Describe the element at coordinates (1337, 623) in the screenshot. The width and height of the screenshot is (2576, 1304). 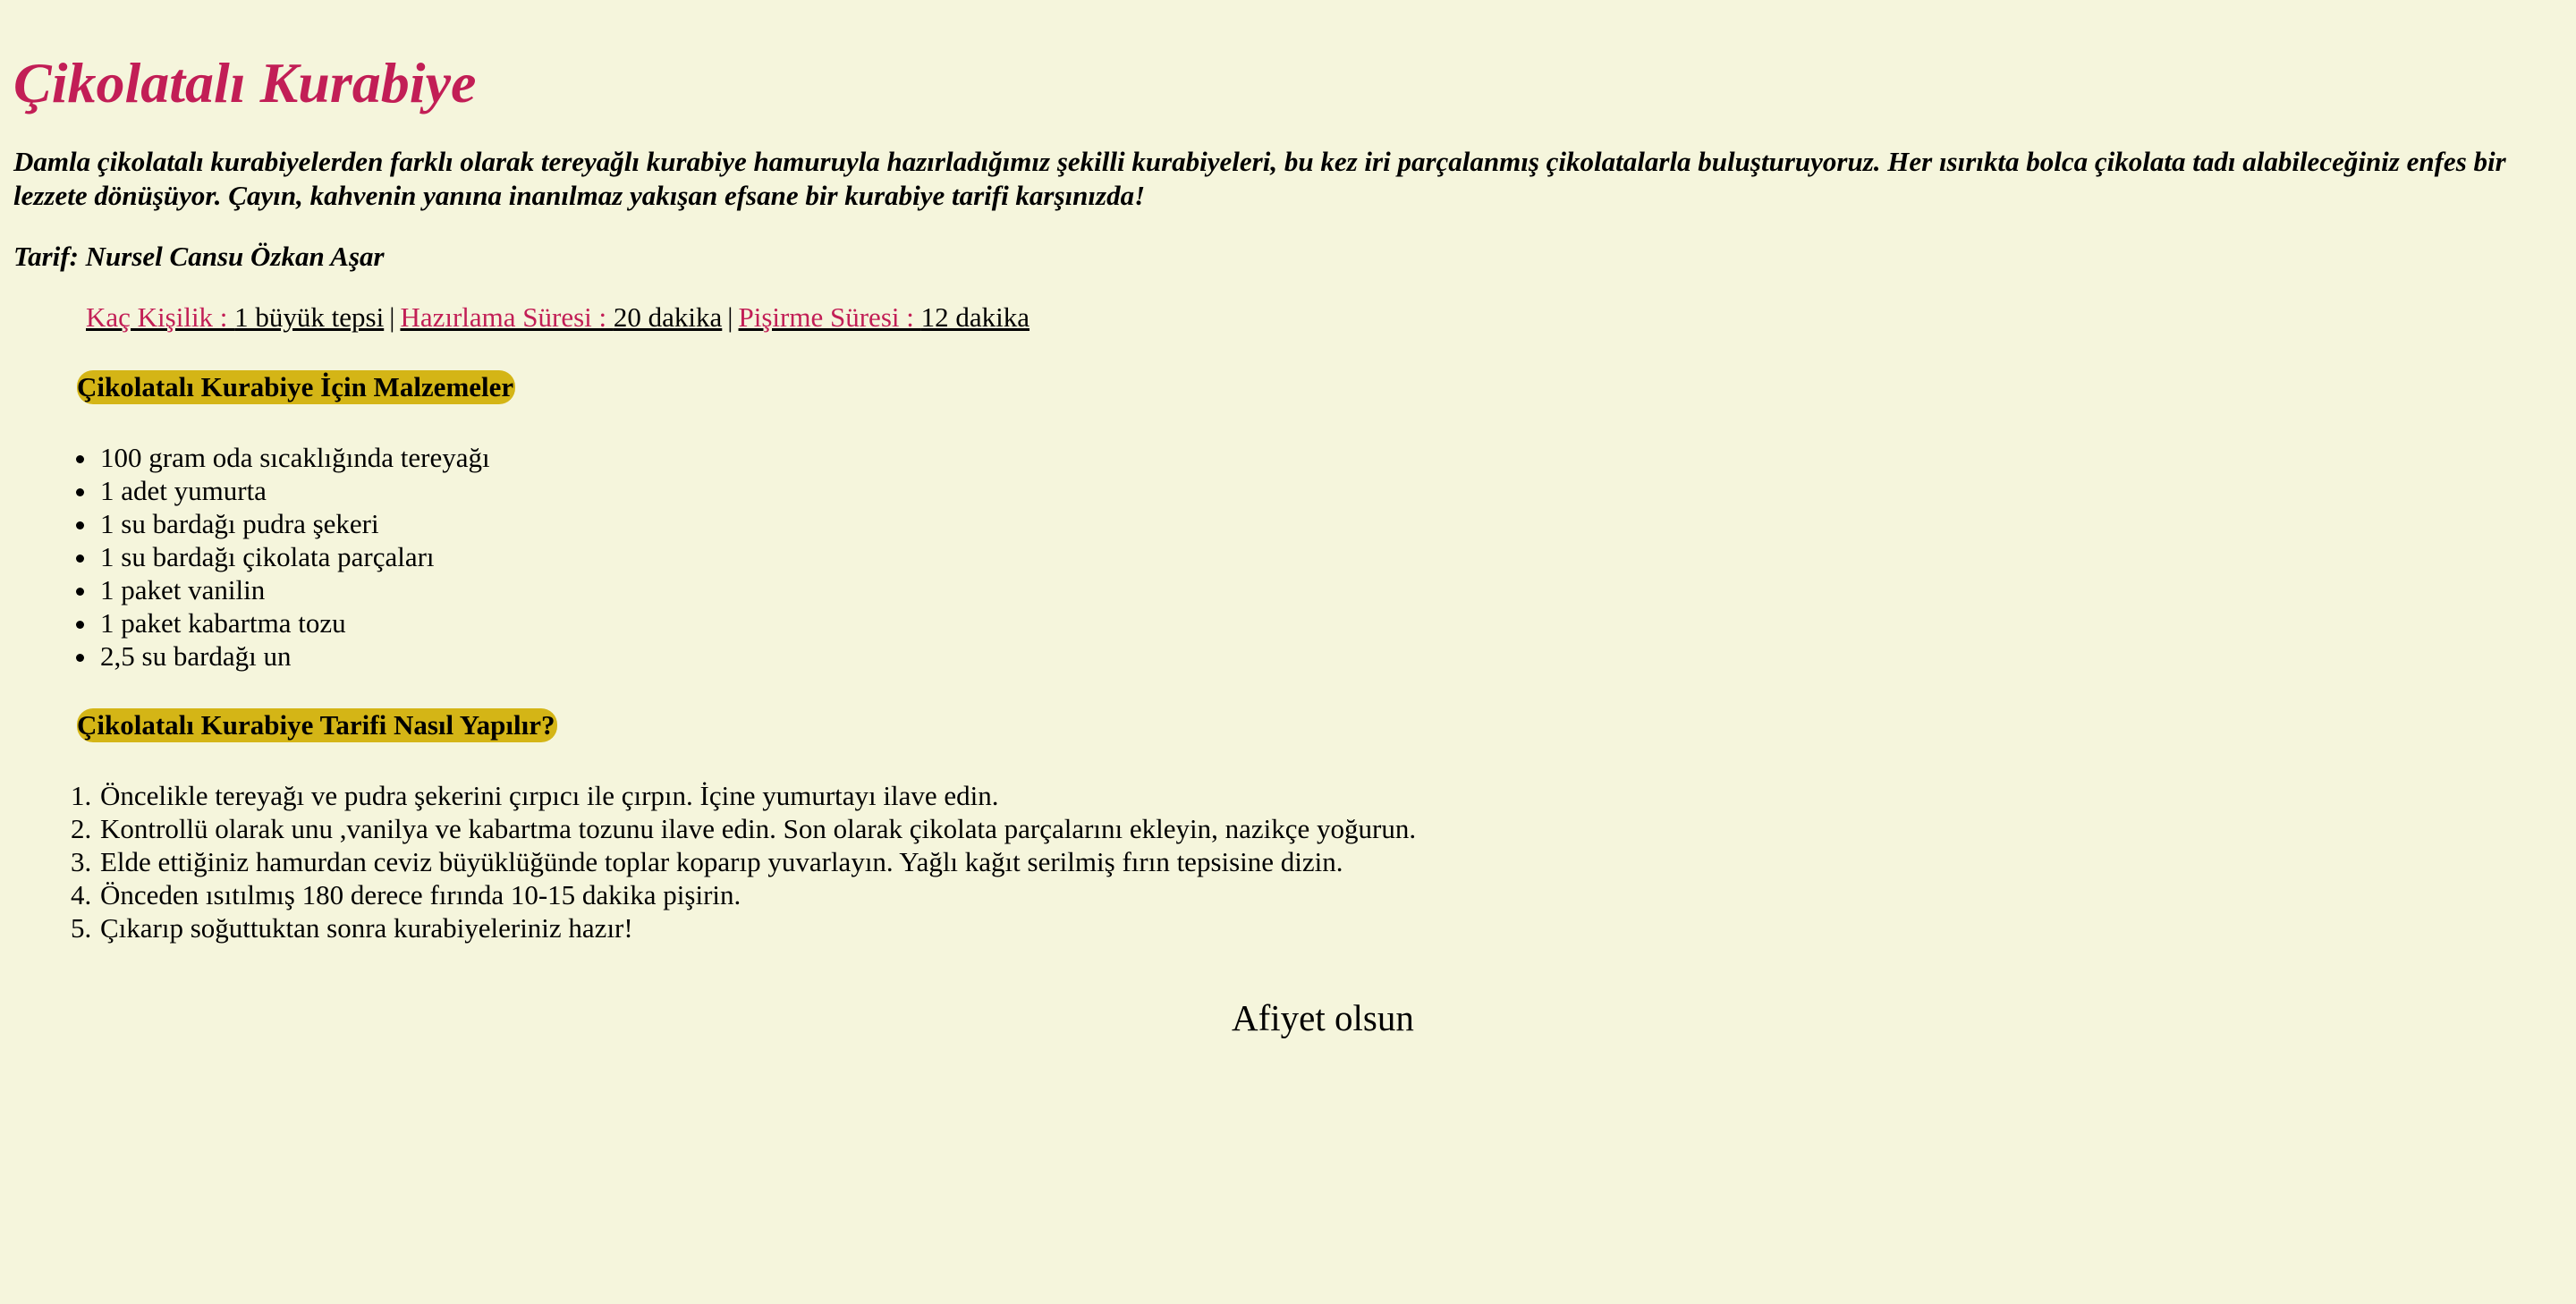
I see `ingredient-item: 1 paket kabartma tozu` at that location.